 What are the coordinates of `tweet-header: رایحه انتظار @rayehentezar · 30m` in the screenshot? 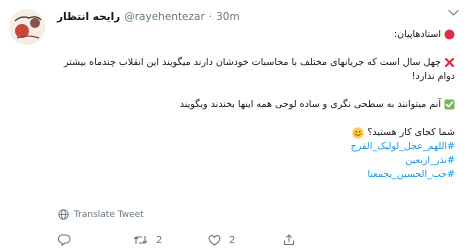 It's located at (148, 17).